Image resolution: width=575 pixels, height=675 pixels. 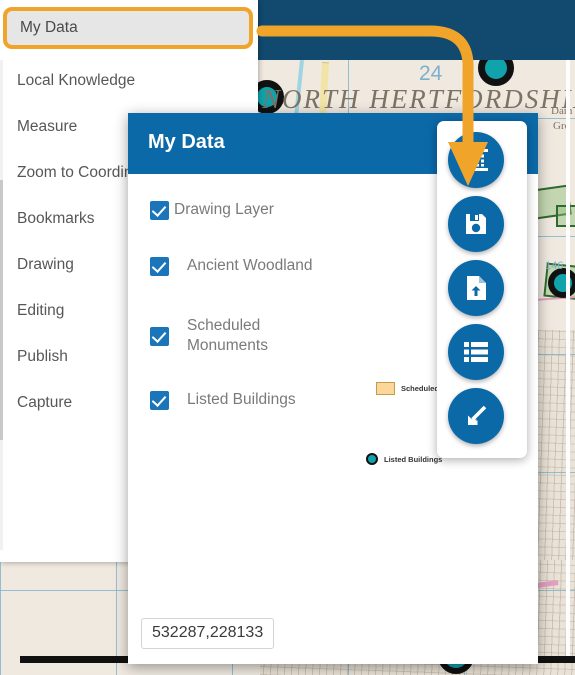 What do you see at coordinates (568, 360) in the screenshot?
I see `map-right-frame` at bounding box center [568, 360].